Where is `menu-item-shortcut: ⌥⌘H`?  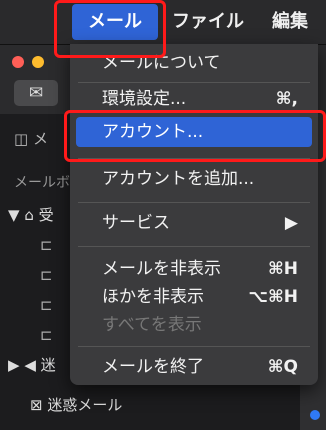 menu-item-shortcut: ⌥⌘H is located at coordinates (273, 297).